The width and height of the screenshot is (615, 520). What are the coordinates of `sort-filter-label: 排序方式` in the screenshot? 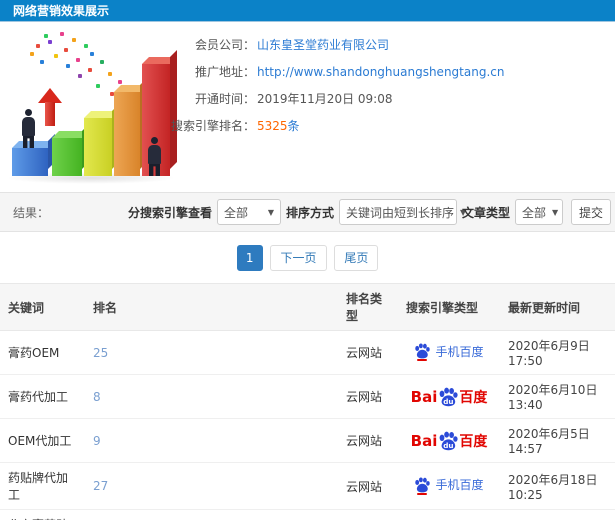 It's located at (309, 212).